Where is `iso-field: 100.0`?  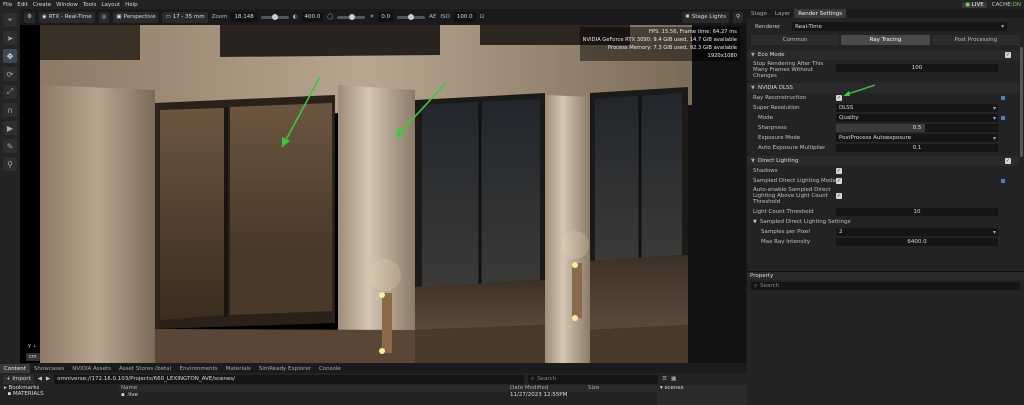 iso-field: 100.0 is located at coordinates (464, 17).